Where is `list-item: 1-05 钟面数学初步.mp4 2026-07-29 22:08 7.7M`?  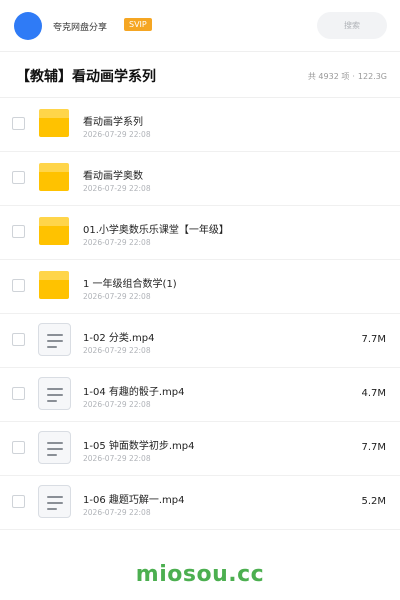
list-item: 1-05 钟面数学初步.mp4 2026-07-29 22:08 7.7M is located at coordinates (200, 449).